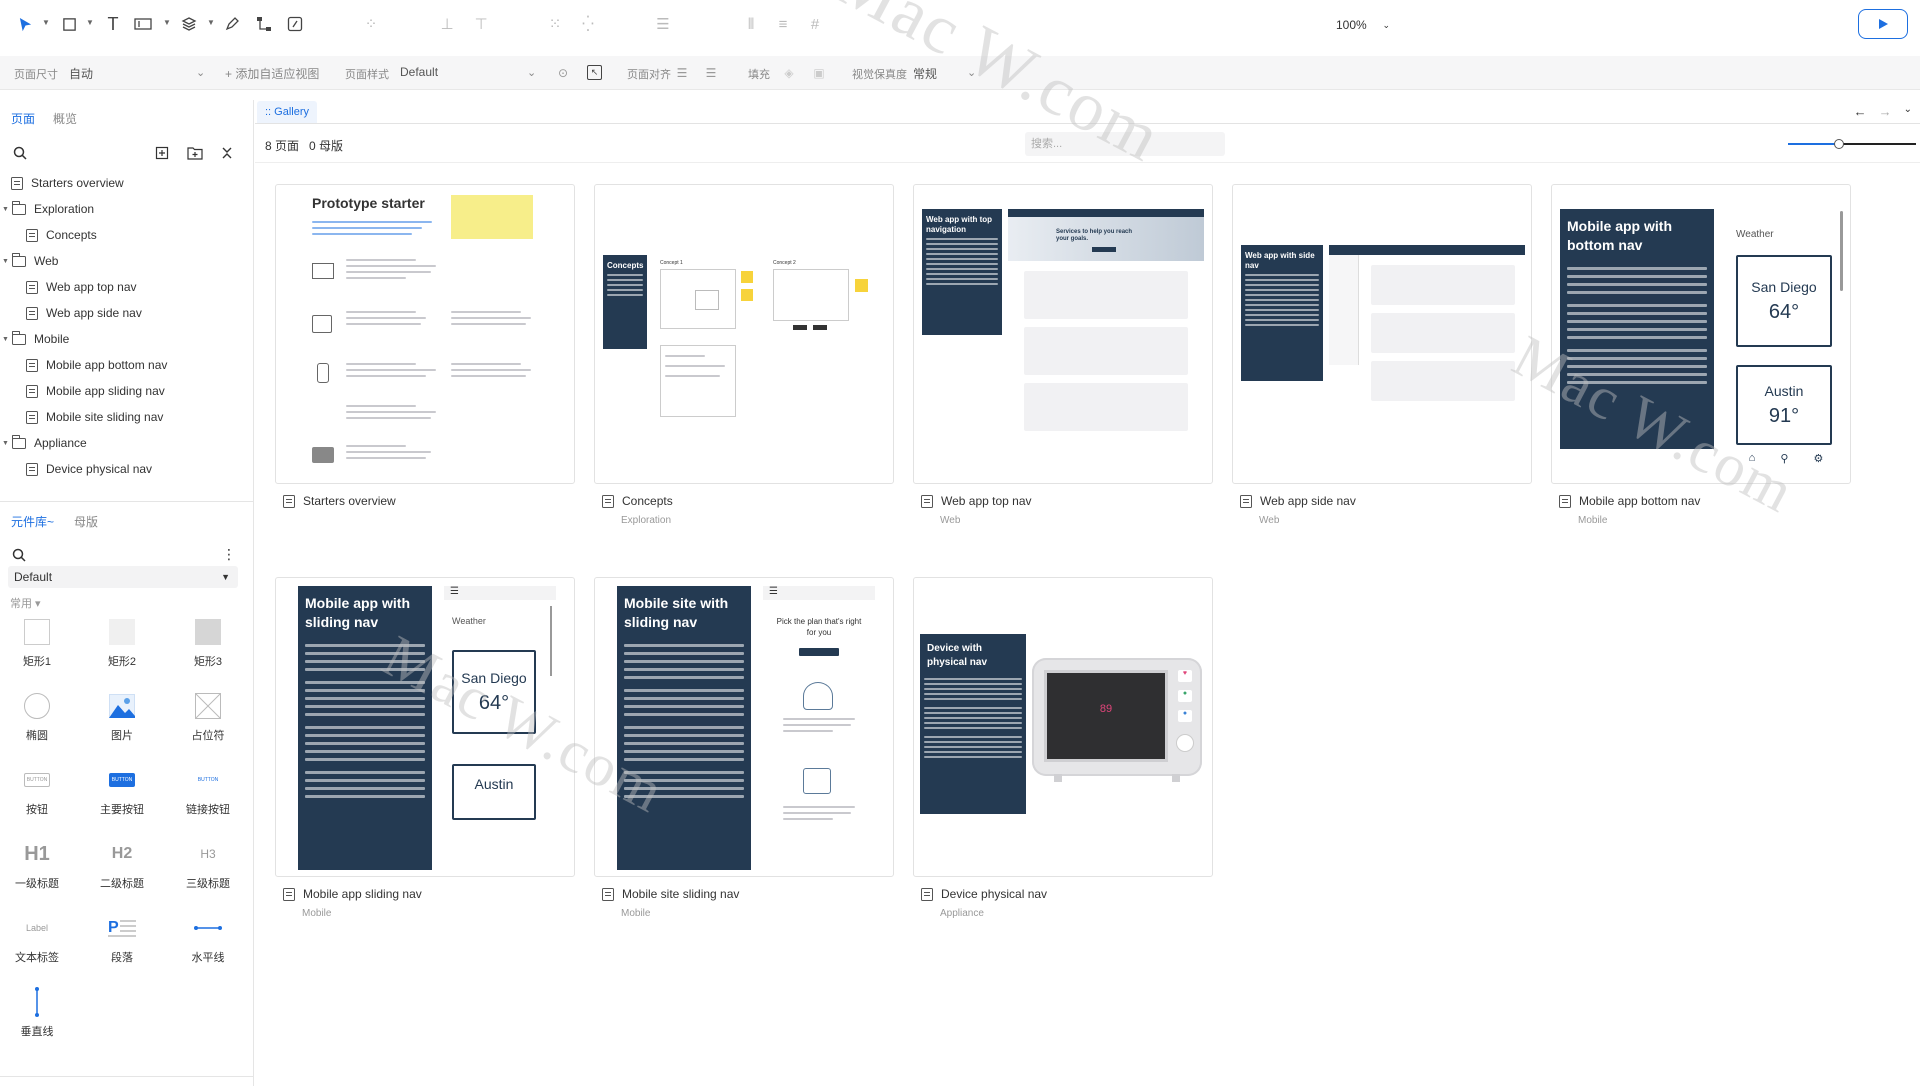 The width and height of the screenshot is (1920, 1086). I want to click on search-icon, so click(20, 153).